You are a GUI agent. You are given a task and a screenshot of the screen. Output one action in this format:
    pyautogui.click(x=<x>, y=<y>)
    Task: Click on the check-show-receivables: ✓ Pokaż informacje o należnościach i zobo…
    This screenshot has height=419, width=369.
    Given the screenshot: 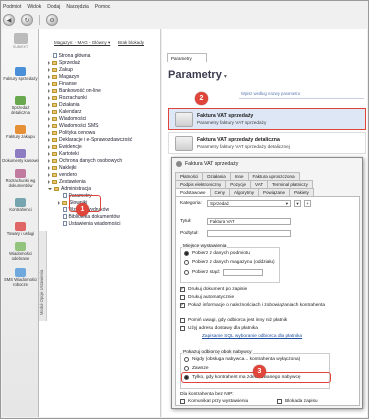 What is the action you would take?
    pyautogui.click(x=252, y=305)
    